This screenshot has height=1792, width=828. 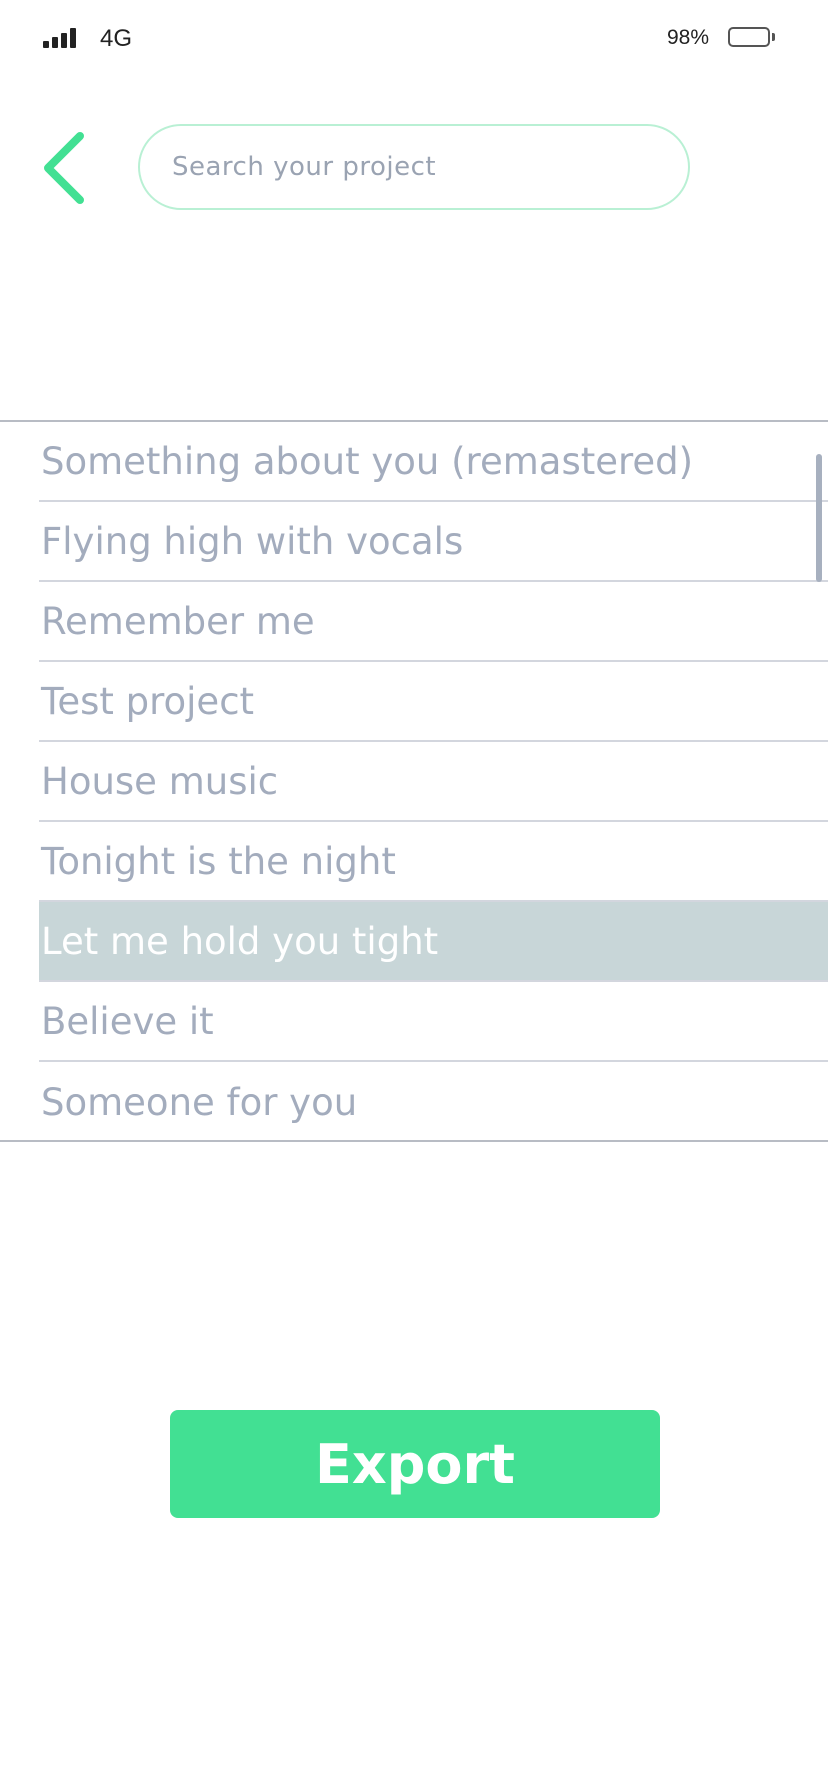 I want to click on list-item: Something about you (remastered), so click(x=433, y=462).